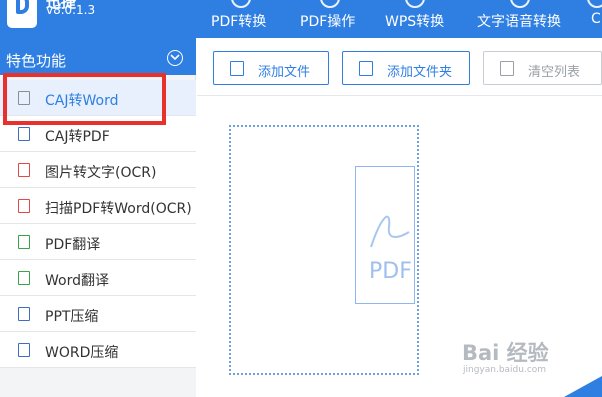  Describe the element at coordinates (507, 68) in the screenshot. I see `trash-icon` at that location.